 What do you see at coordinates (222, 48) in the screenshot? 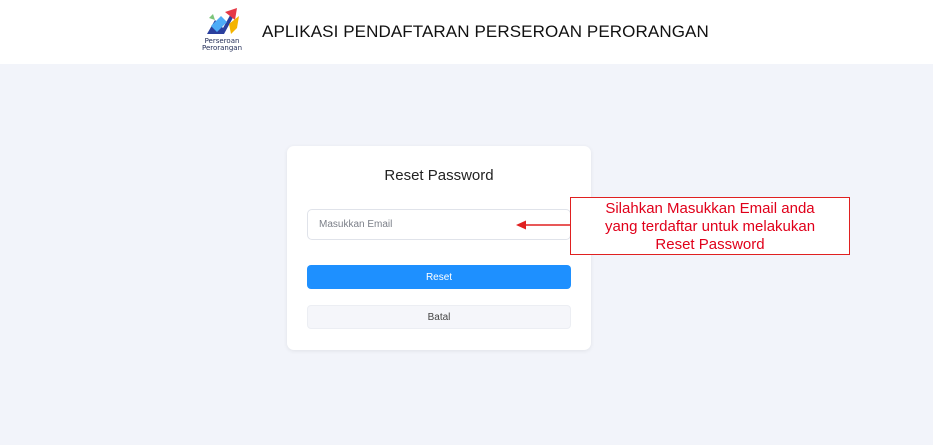
I see `logo-text-line2: Perorangan` at bounding box center [222, 48].